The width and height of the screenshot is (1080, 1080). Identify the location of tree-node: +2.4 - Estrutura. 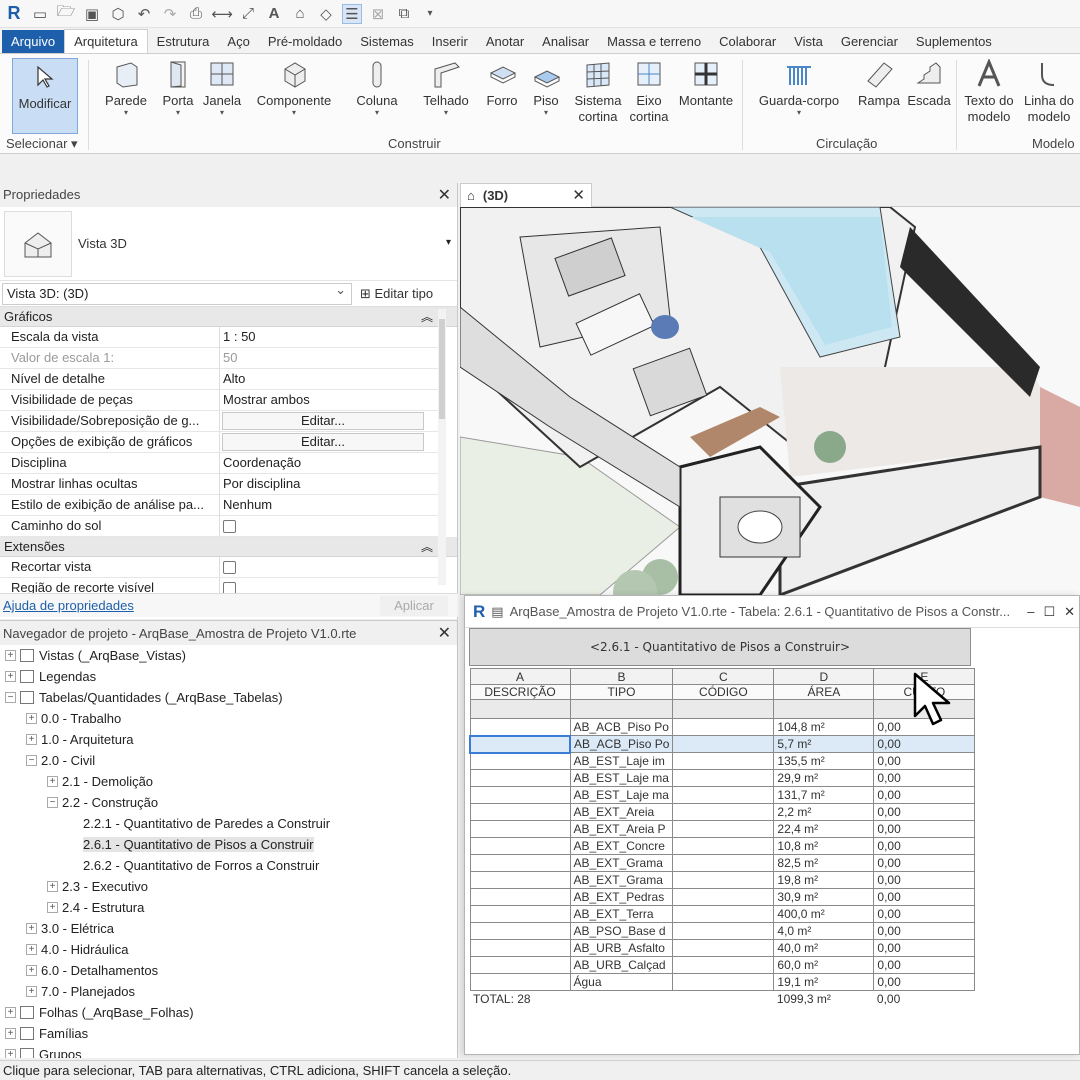
(228, 907).